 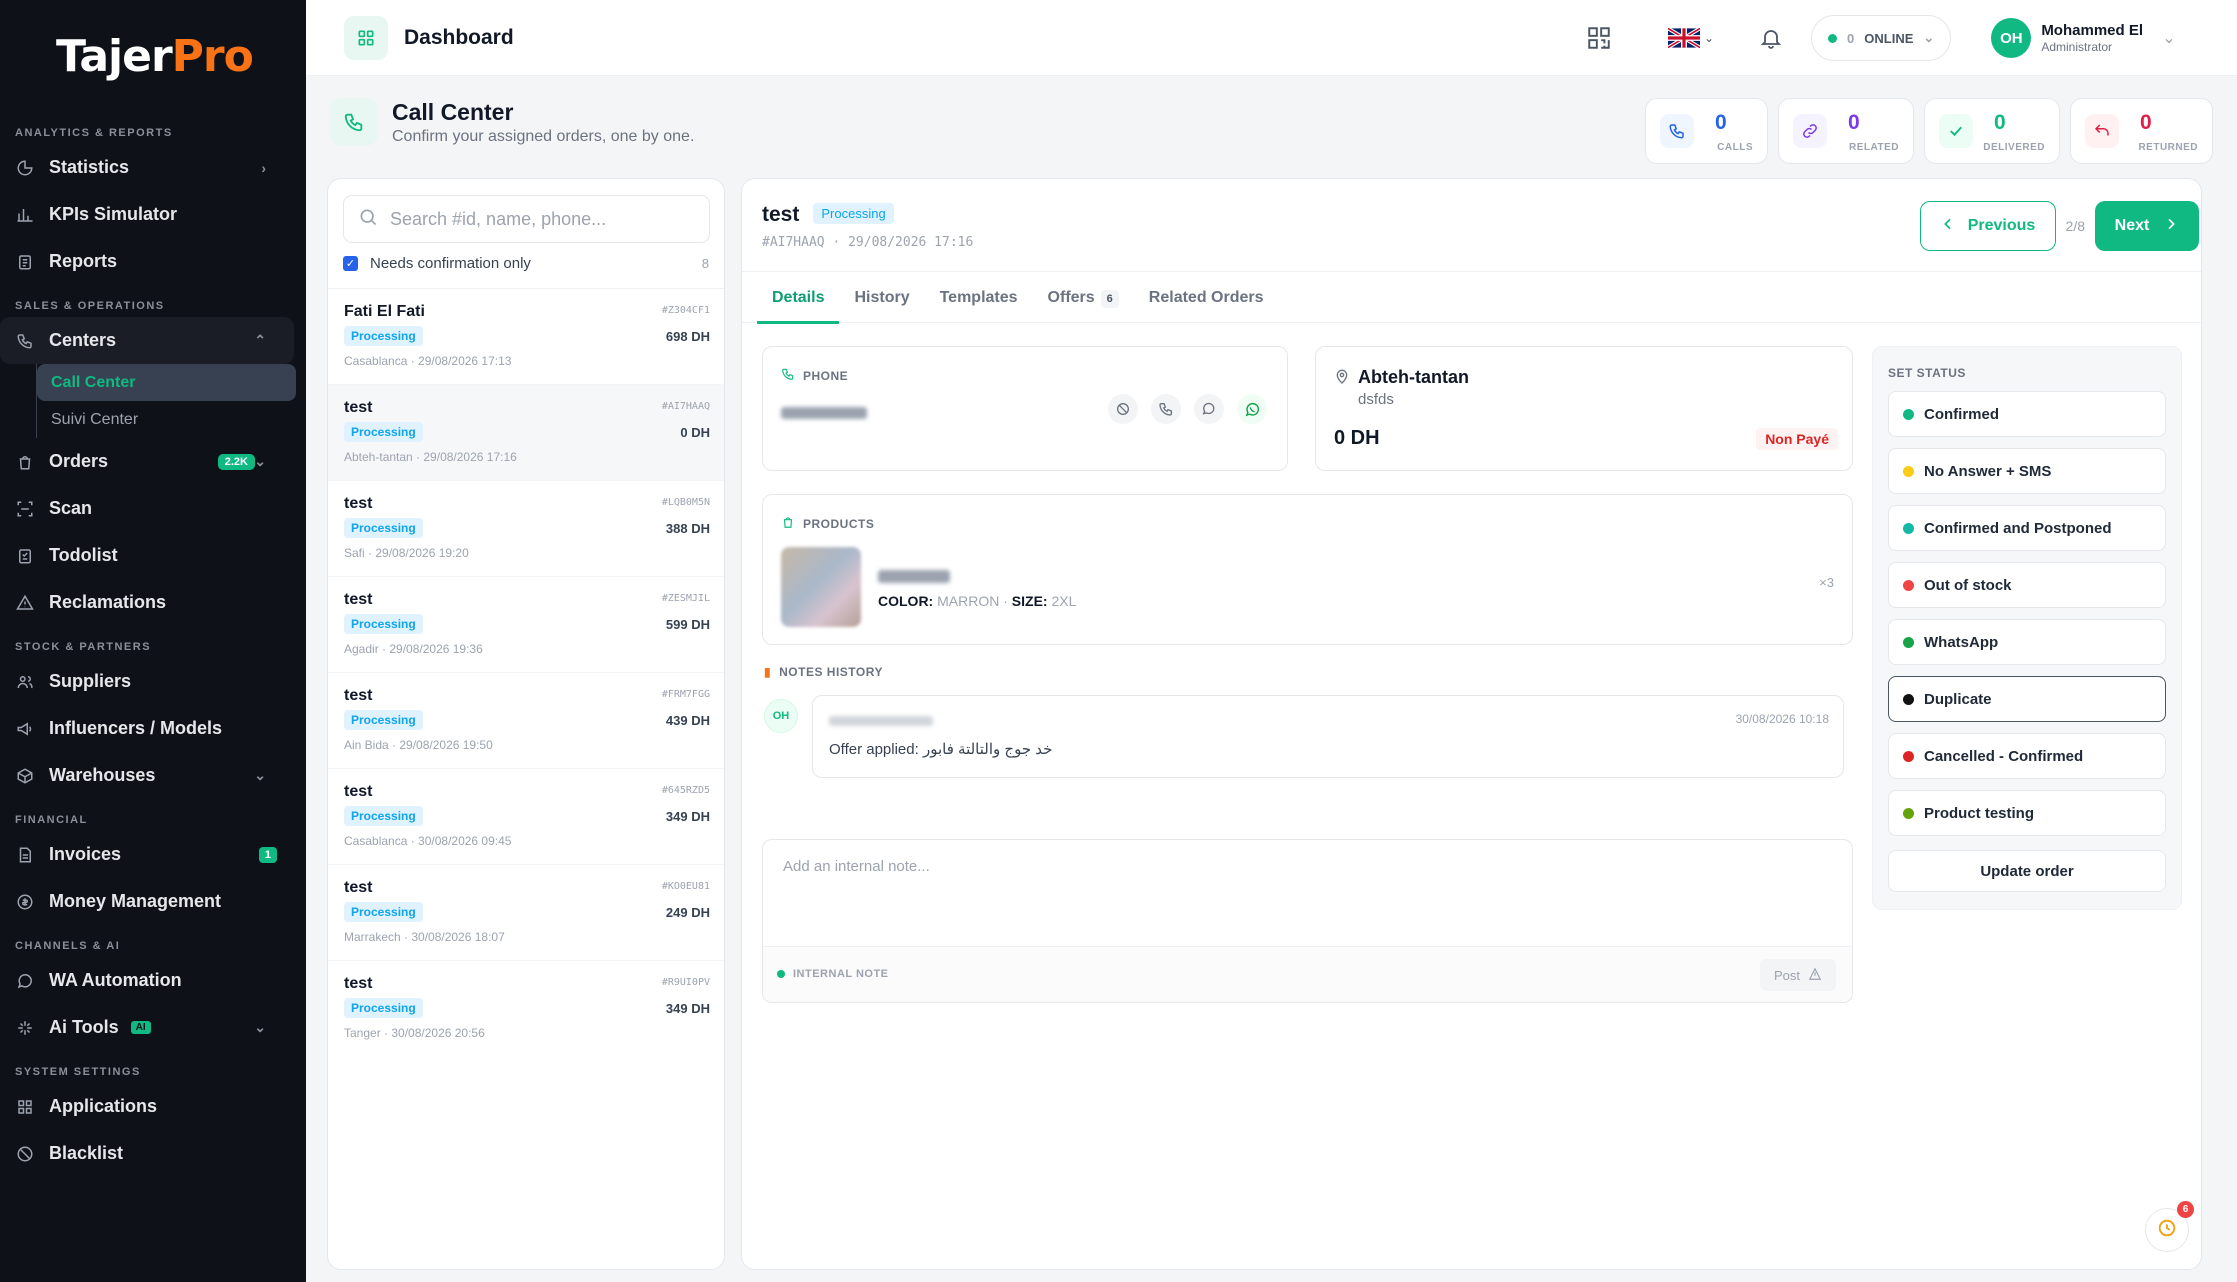 I want to click on order-id: #LQB0M5N, so click(x=685, y=502).